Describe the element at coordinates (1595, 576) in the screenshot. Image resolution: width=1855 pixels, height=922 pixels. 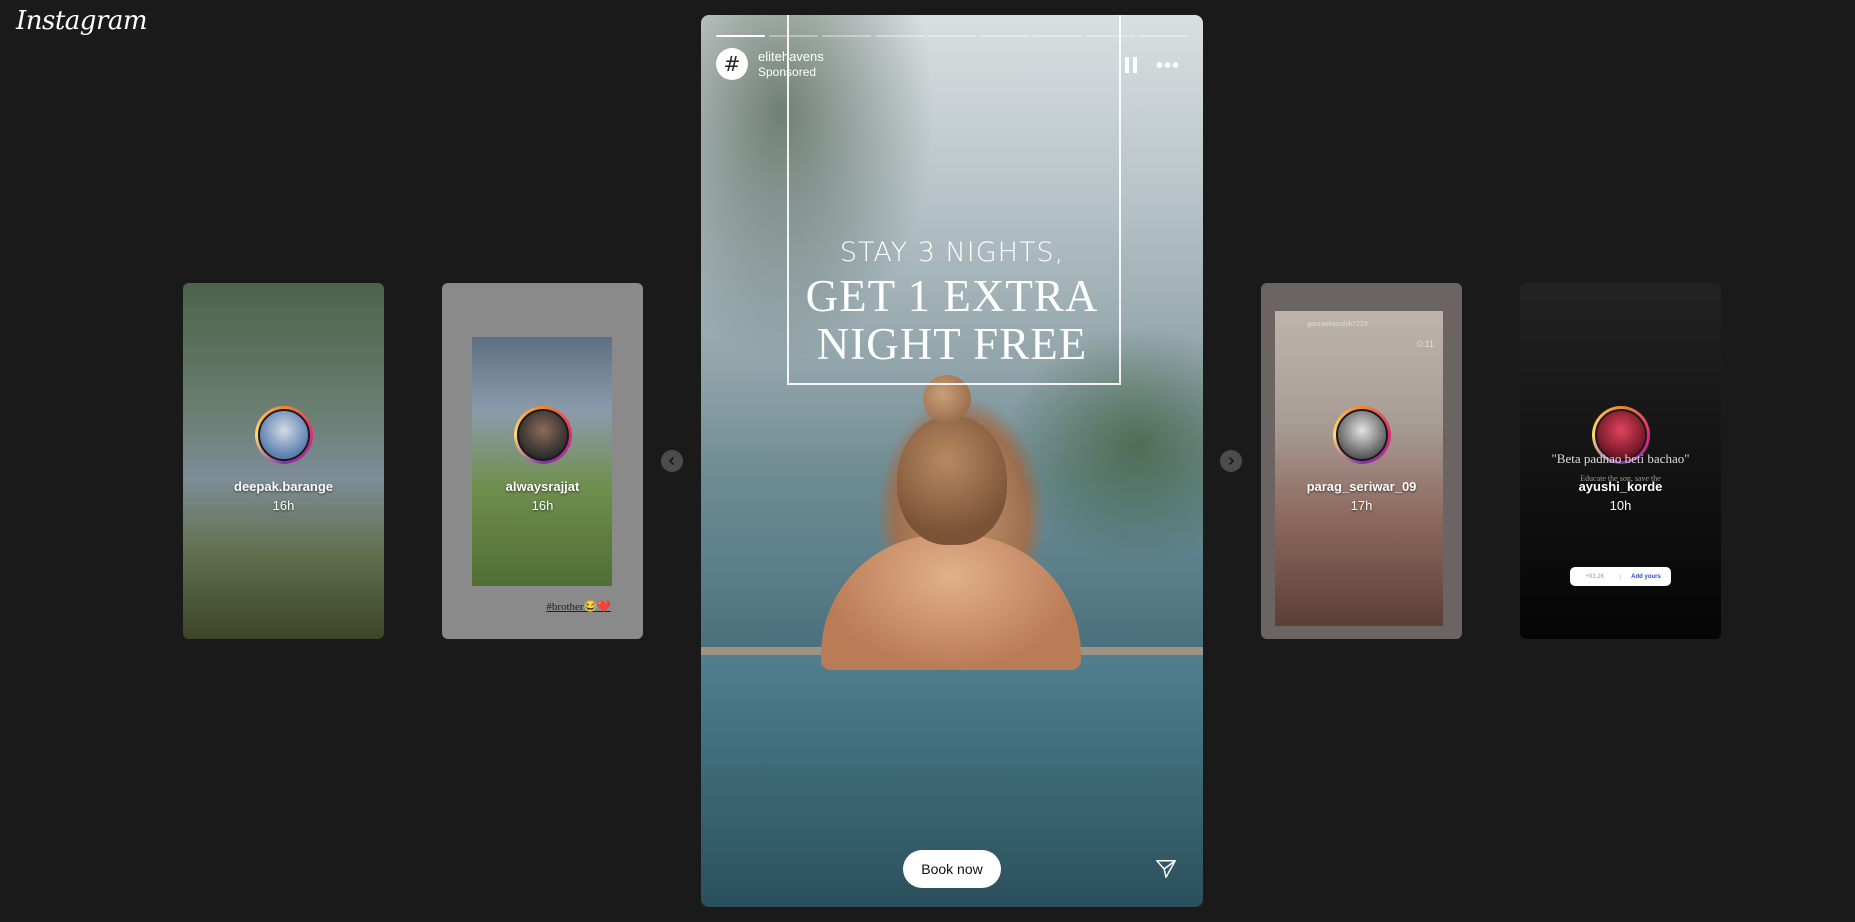
I see `sticker-count: +93.2K` at that location.